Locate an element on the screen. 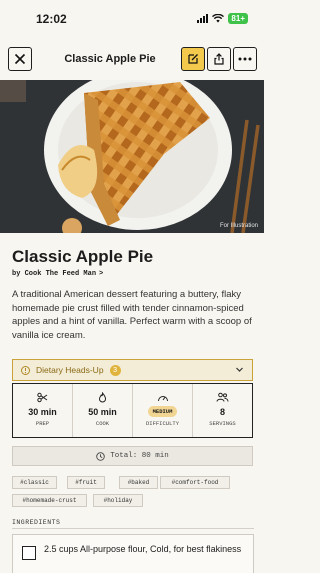  share-icon is located at coordinates (219, 59).